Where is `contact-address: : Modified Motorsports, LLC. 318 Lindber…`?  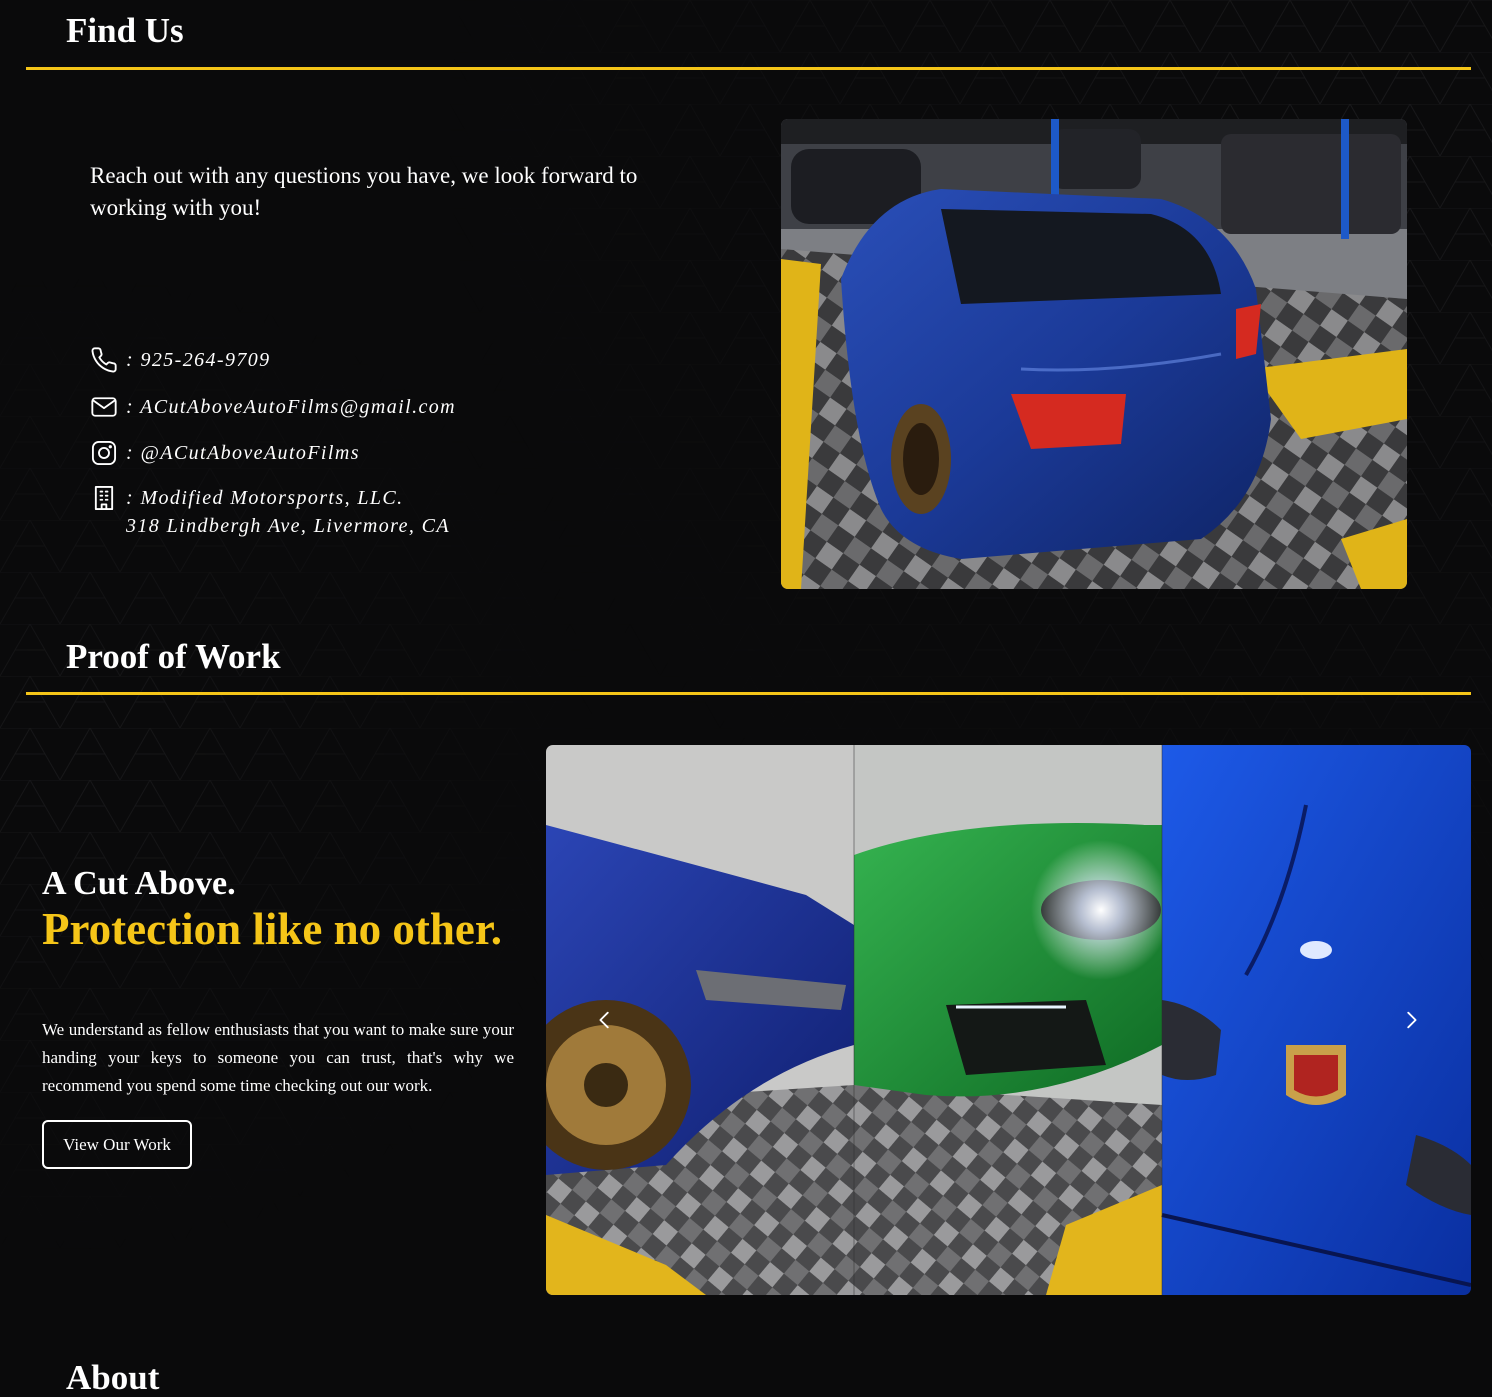
contact-address: : Modified Motorsports, LLC. 318 Lindber… is located at coordinates (270, 512).